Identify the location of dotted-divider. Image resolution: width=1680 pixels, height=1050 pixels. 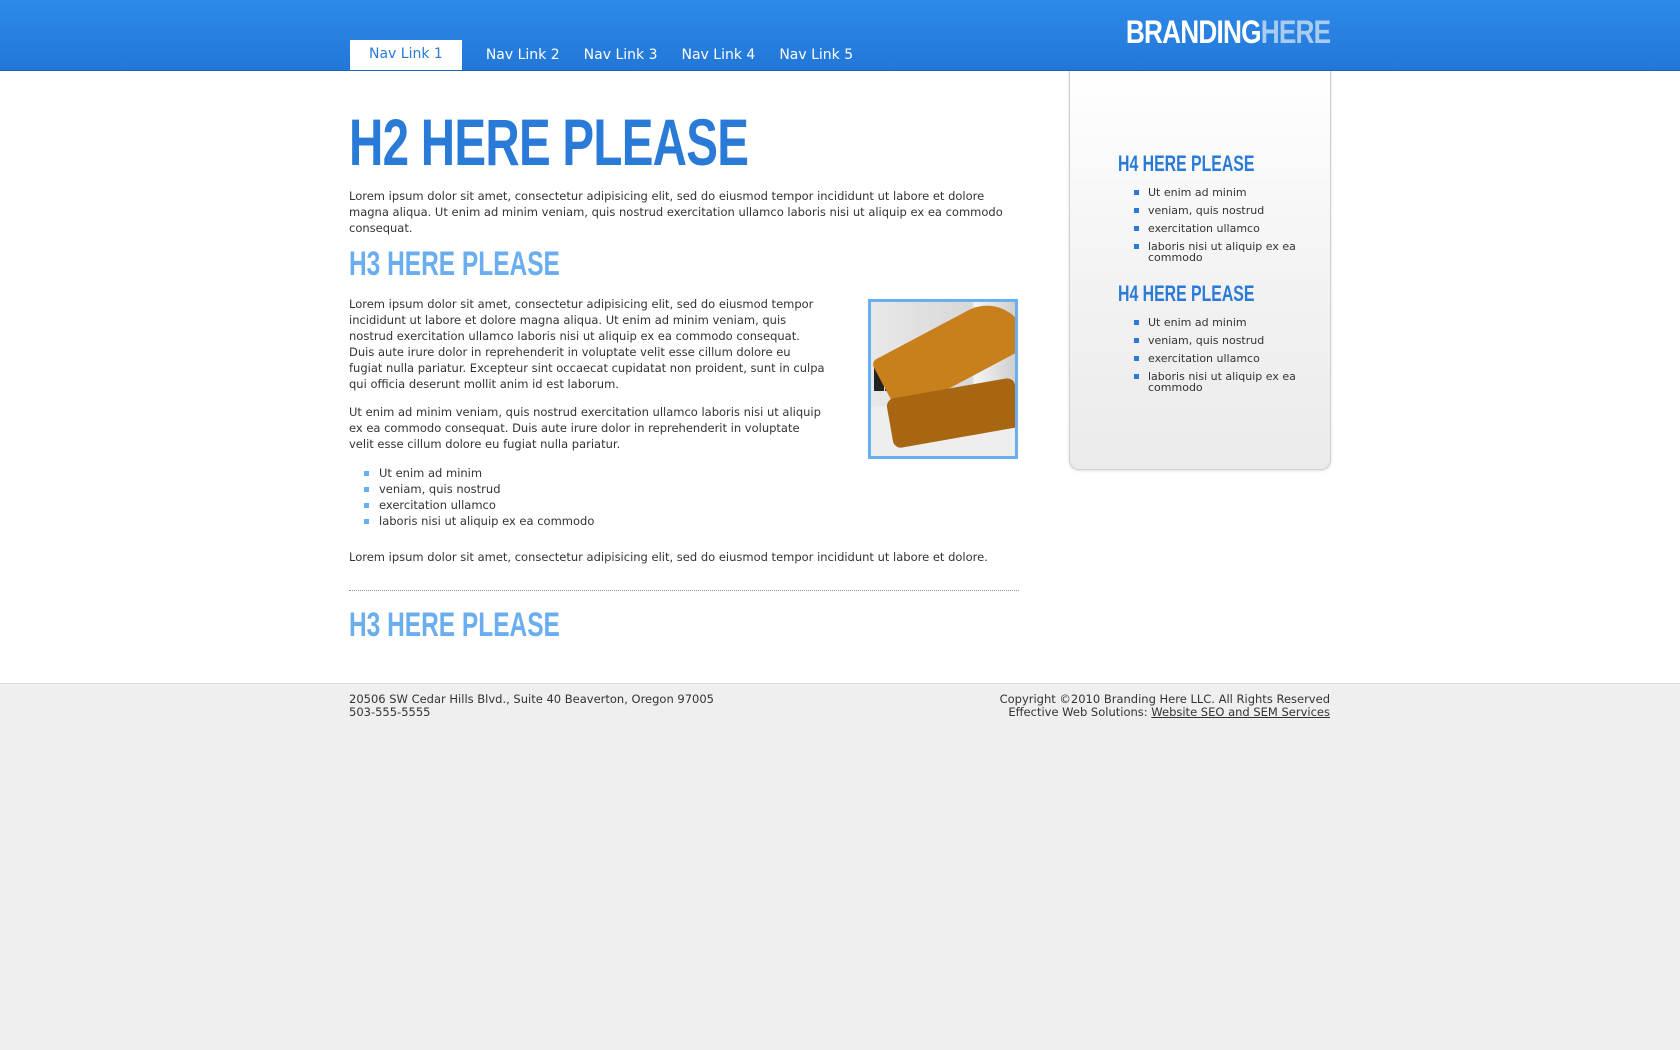
(684, 590).